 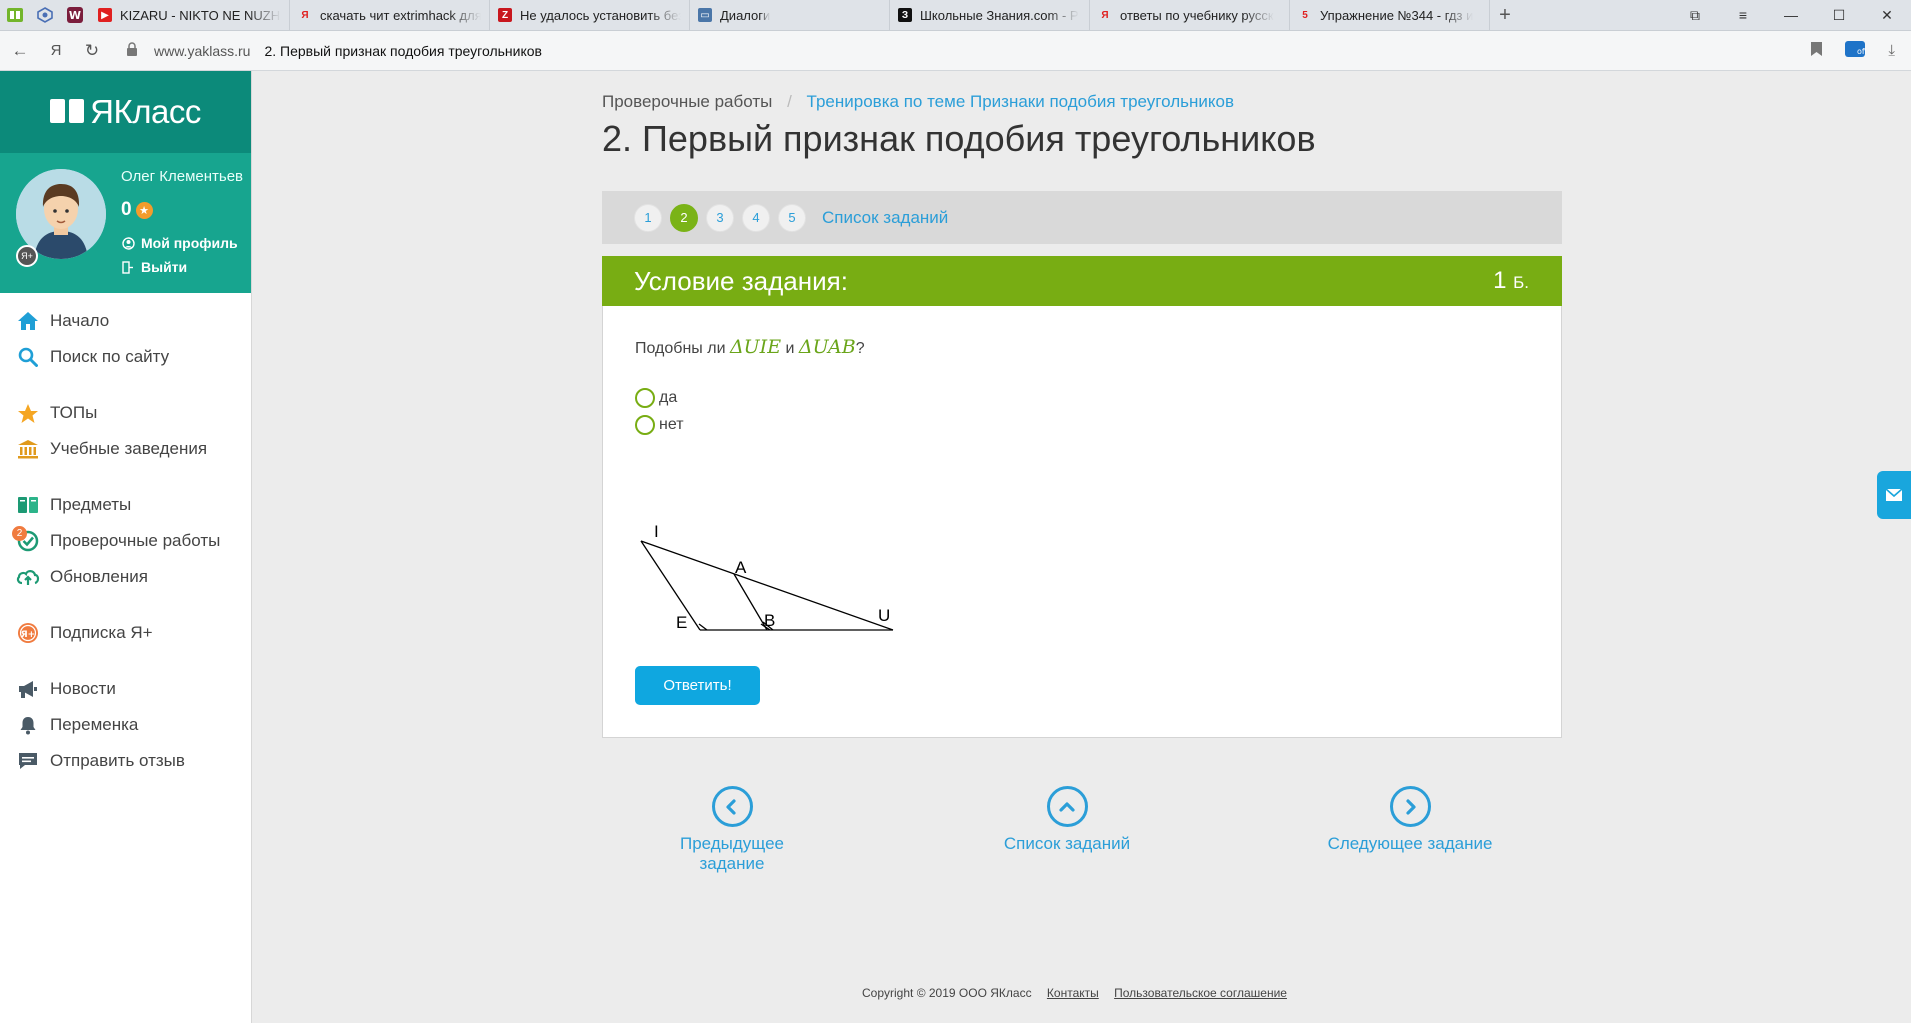 What do you see at coordinates (741, 280) in the screenshot?
I see `task-header-title: Условие задания:` at bounding box center [741, 280].